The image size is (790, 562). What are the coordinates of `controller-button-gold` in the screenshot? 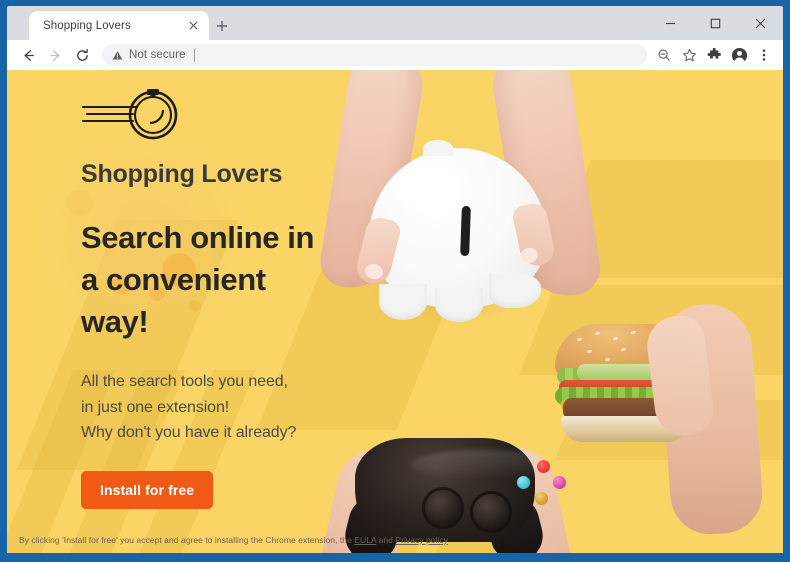 It's located at (541, 498).